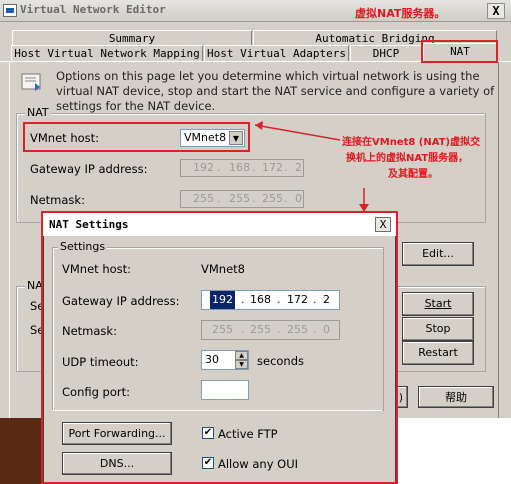 This screenshot has height=484, width=511. Describe the element at coordinates (121, 301) in the screenshot. I see `dlg-gateway-label: Gateway IP address:` at that location.